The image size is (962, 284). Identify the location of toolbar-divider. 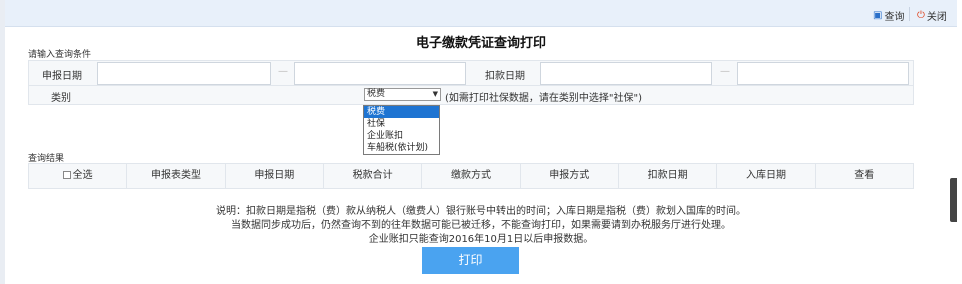
(909, 14).